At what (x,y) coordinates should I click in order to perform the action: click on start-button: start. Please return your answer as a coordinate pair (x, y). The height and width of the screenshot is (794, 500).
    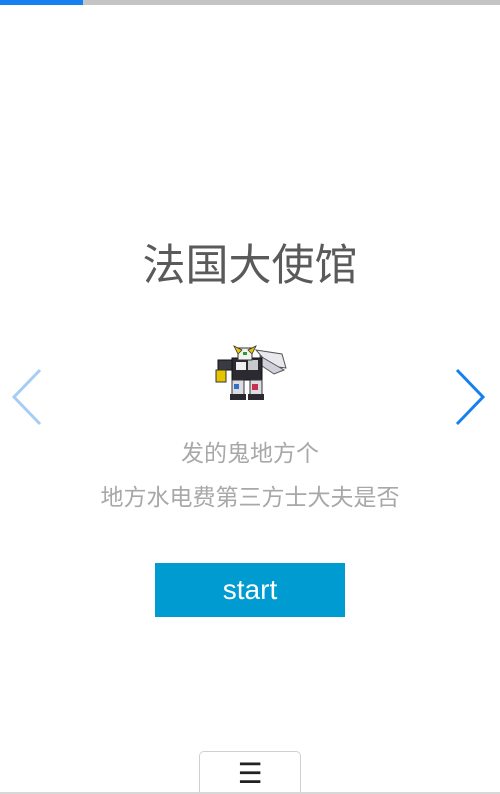
    Looking at the image, I should click on (250, 590).